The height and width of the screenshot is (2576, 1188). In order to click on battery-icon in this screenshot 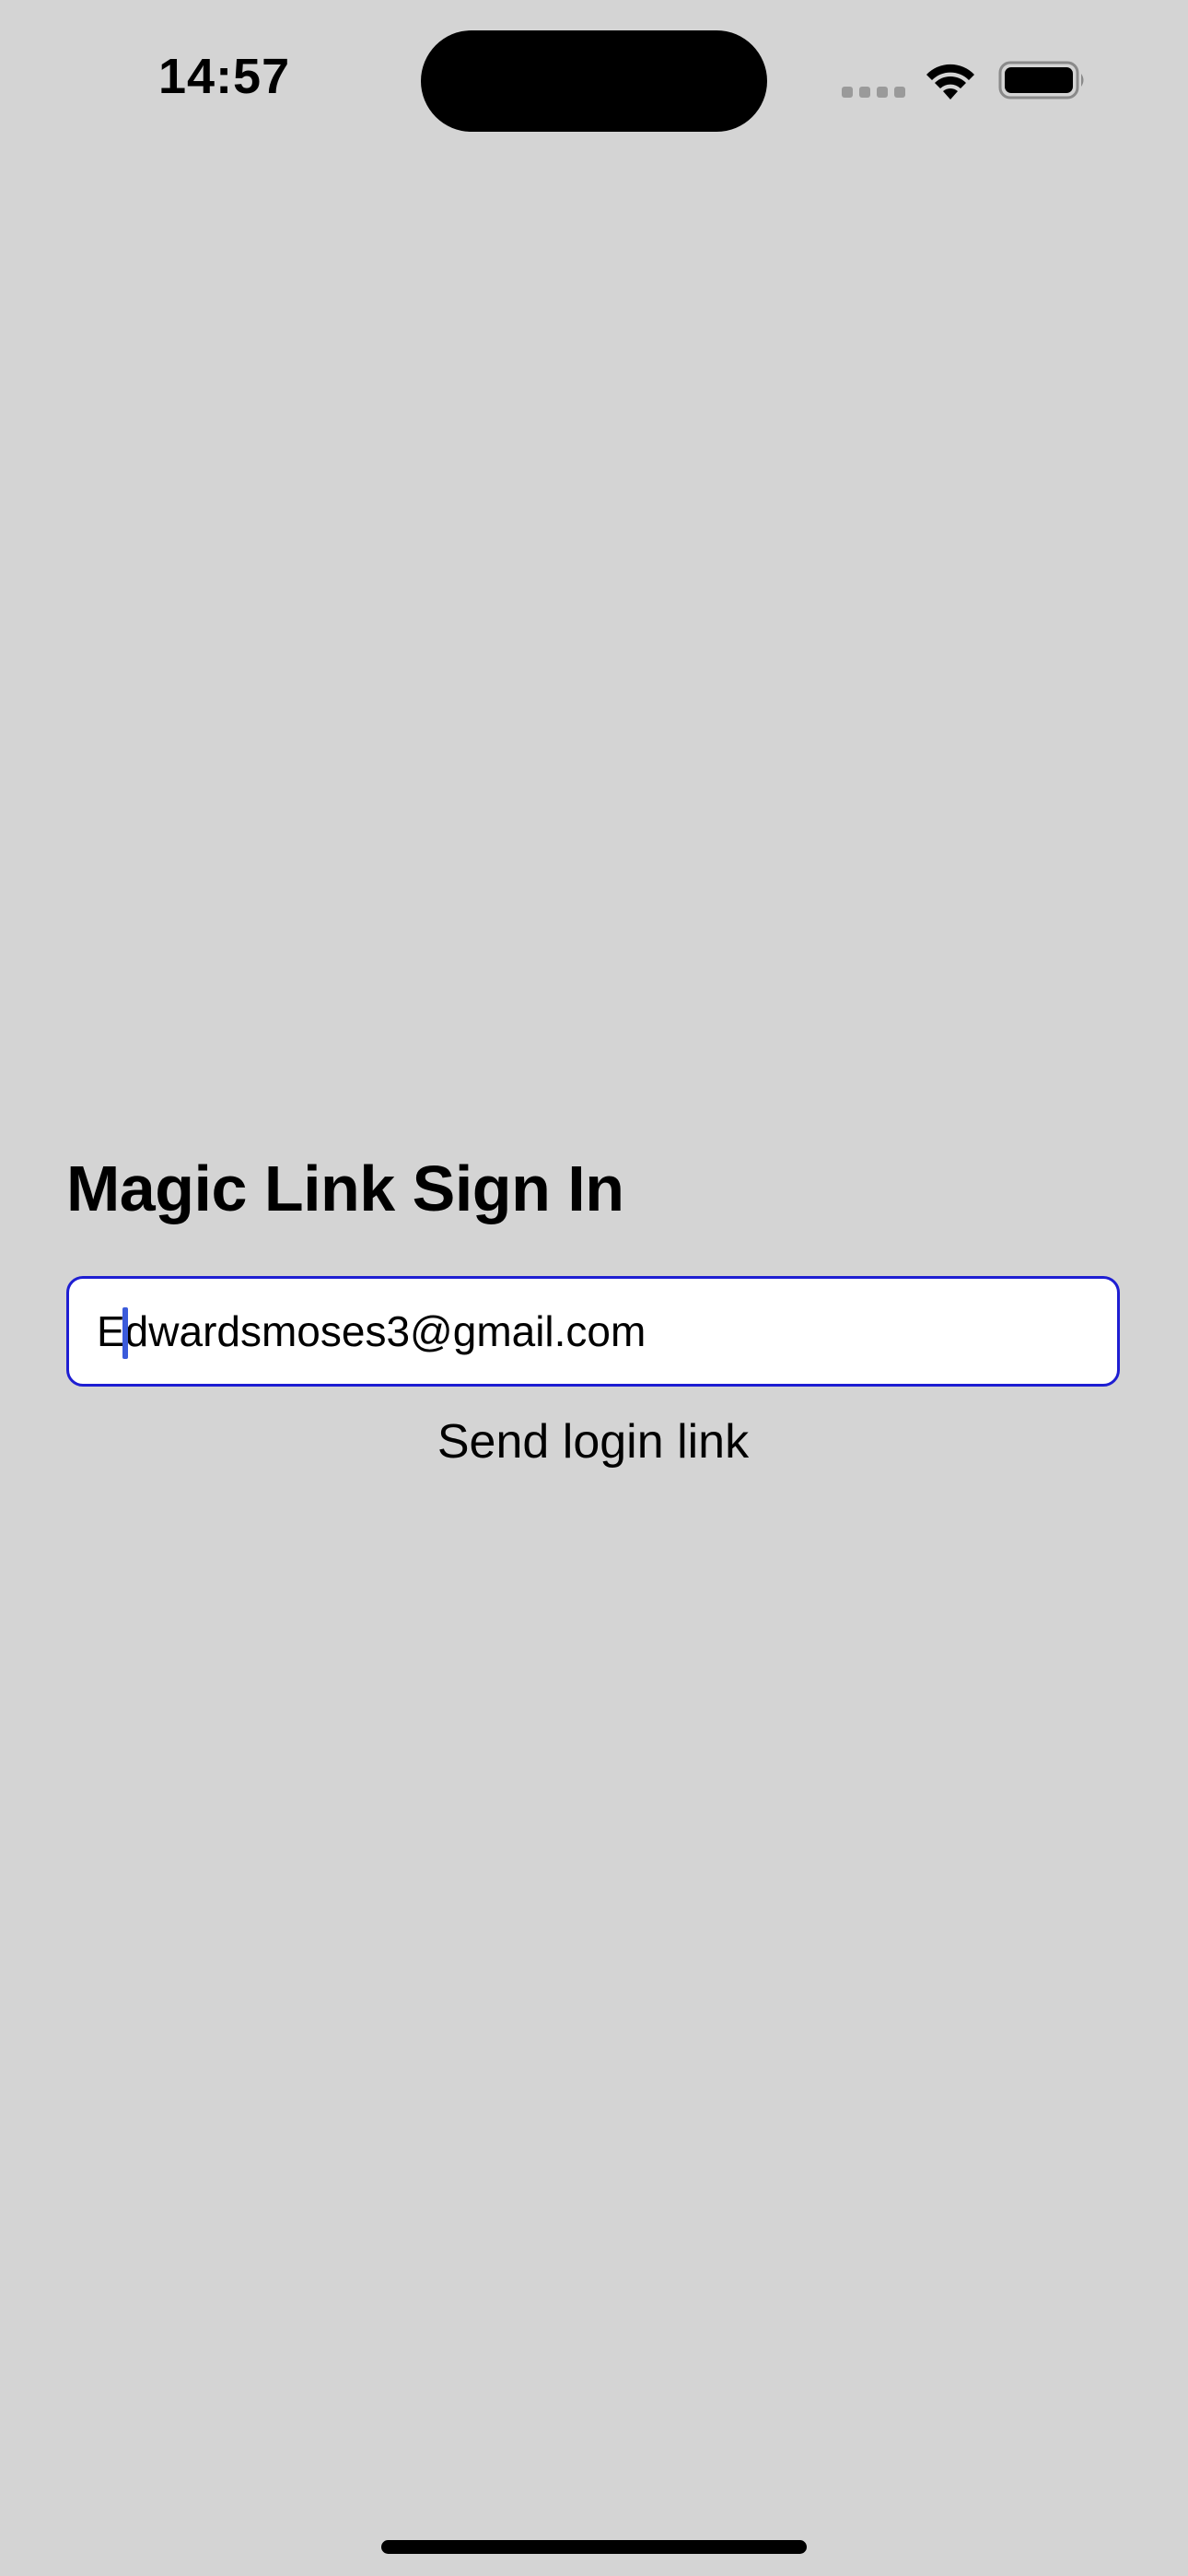, I will do `click(1041, 80)`.